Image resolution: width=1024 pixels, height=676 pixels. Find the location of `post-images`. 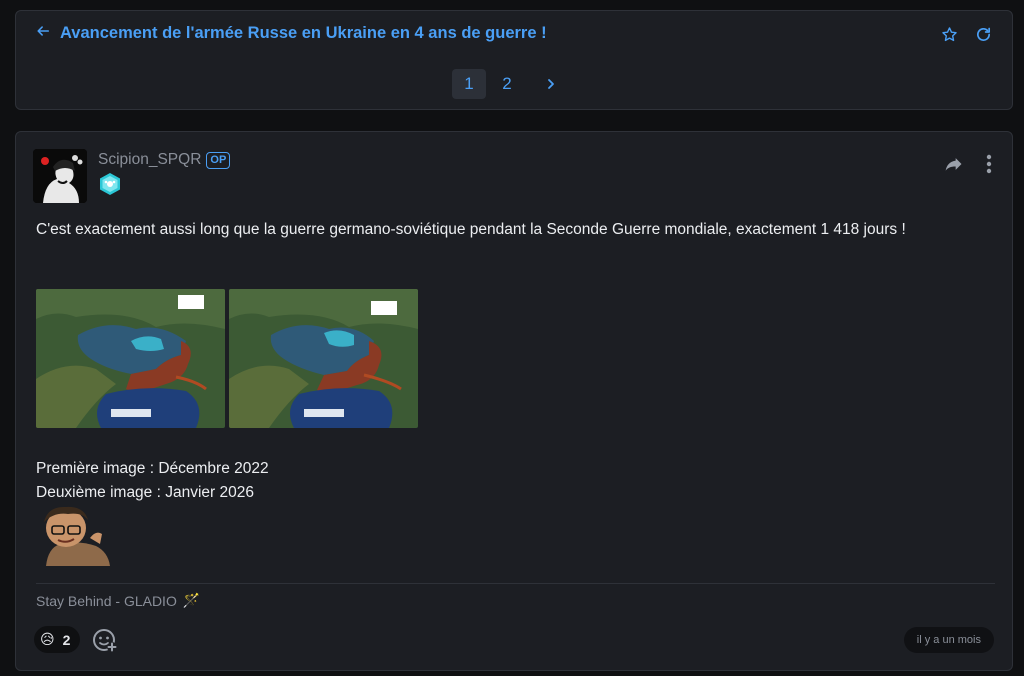

post-images is located at coordinates (227, 358).